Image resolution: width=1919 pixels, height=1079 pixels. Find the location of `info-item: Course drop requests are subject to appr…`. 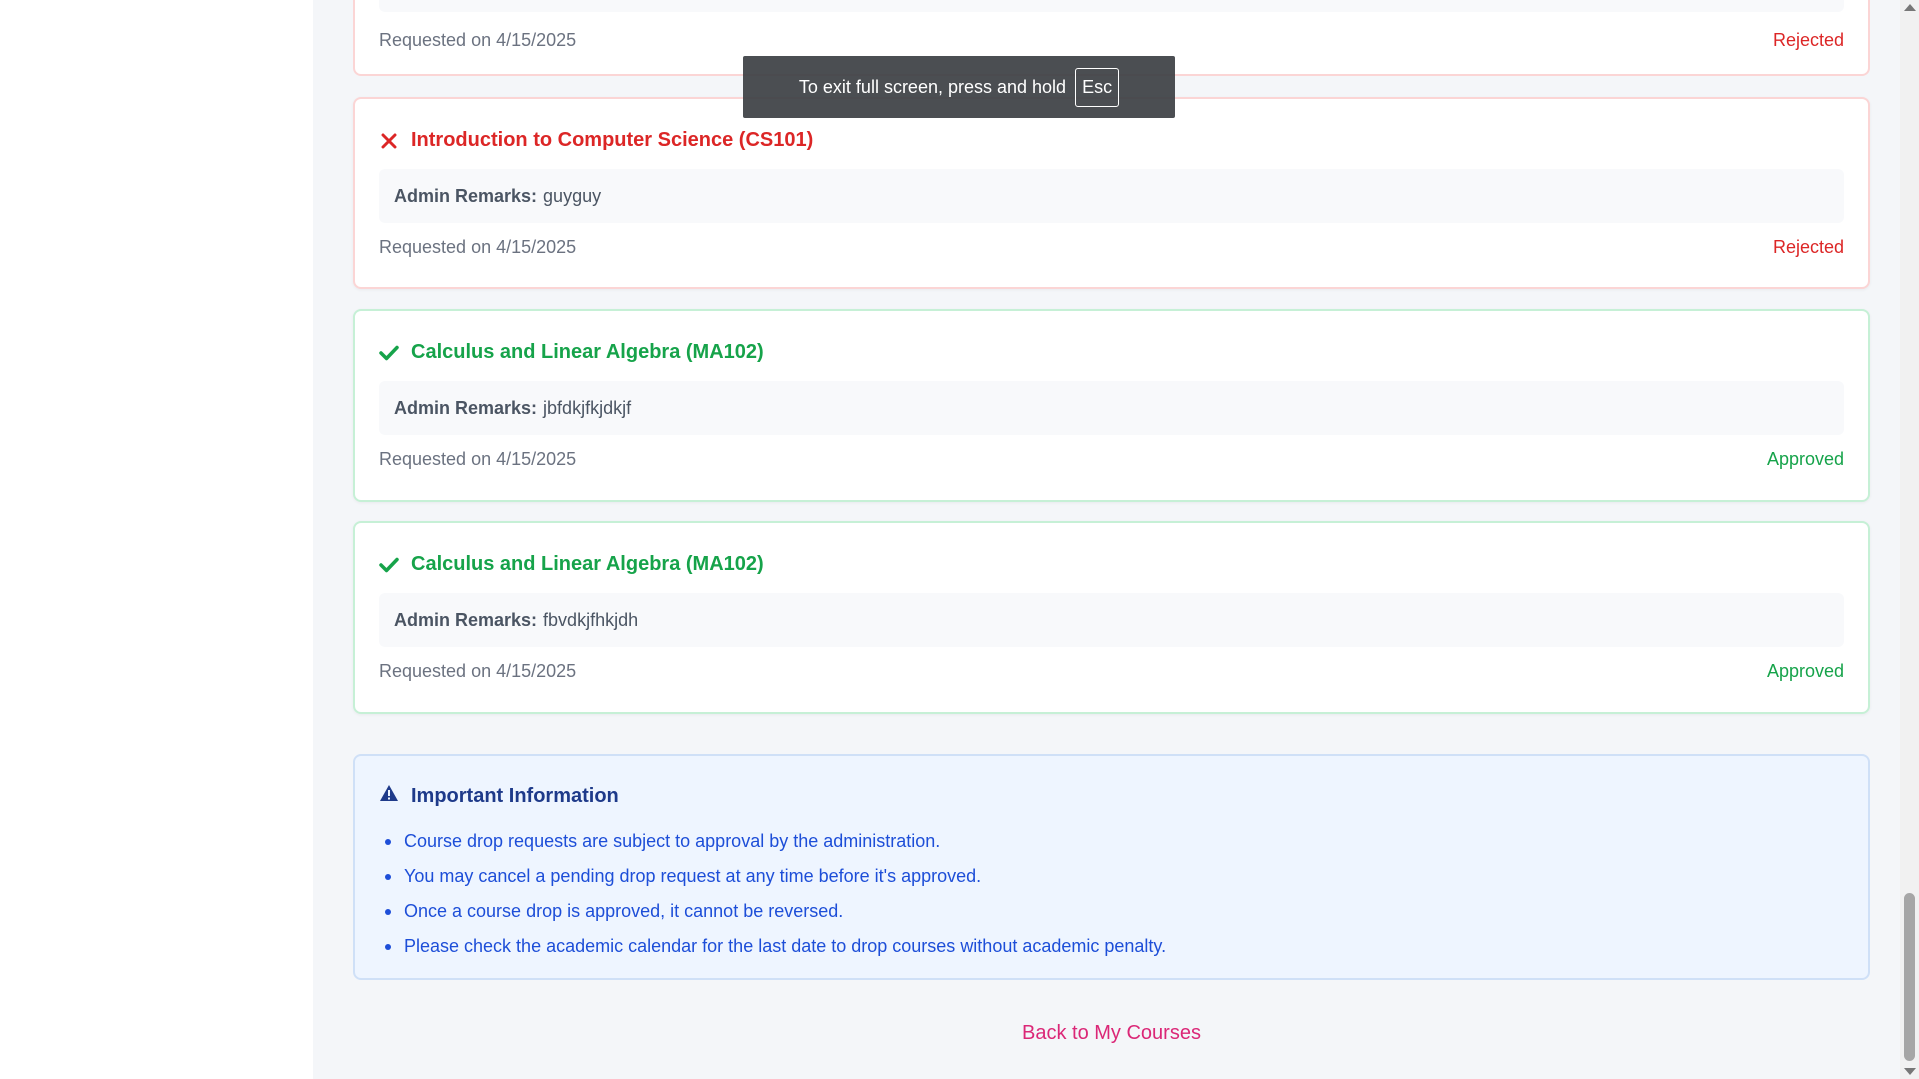

info-item: Course drop requests are subject to appr… is located at coordinates (772, 841).